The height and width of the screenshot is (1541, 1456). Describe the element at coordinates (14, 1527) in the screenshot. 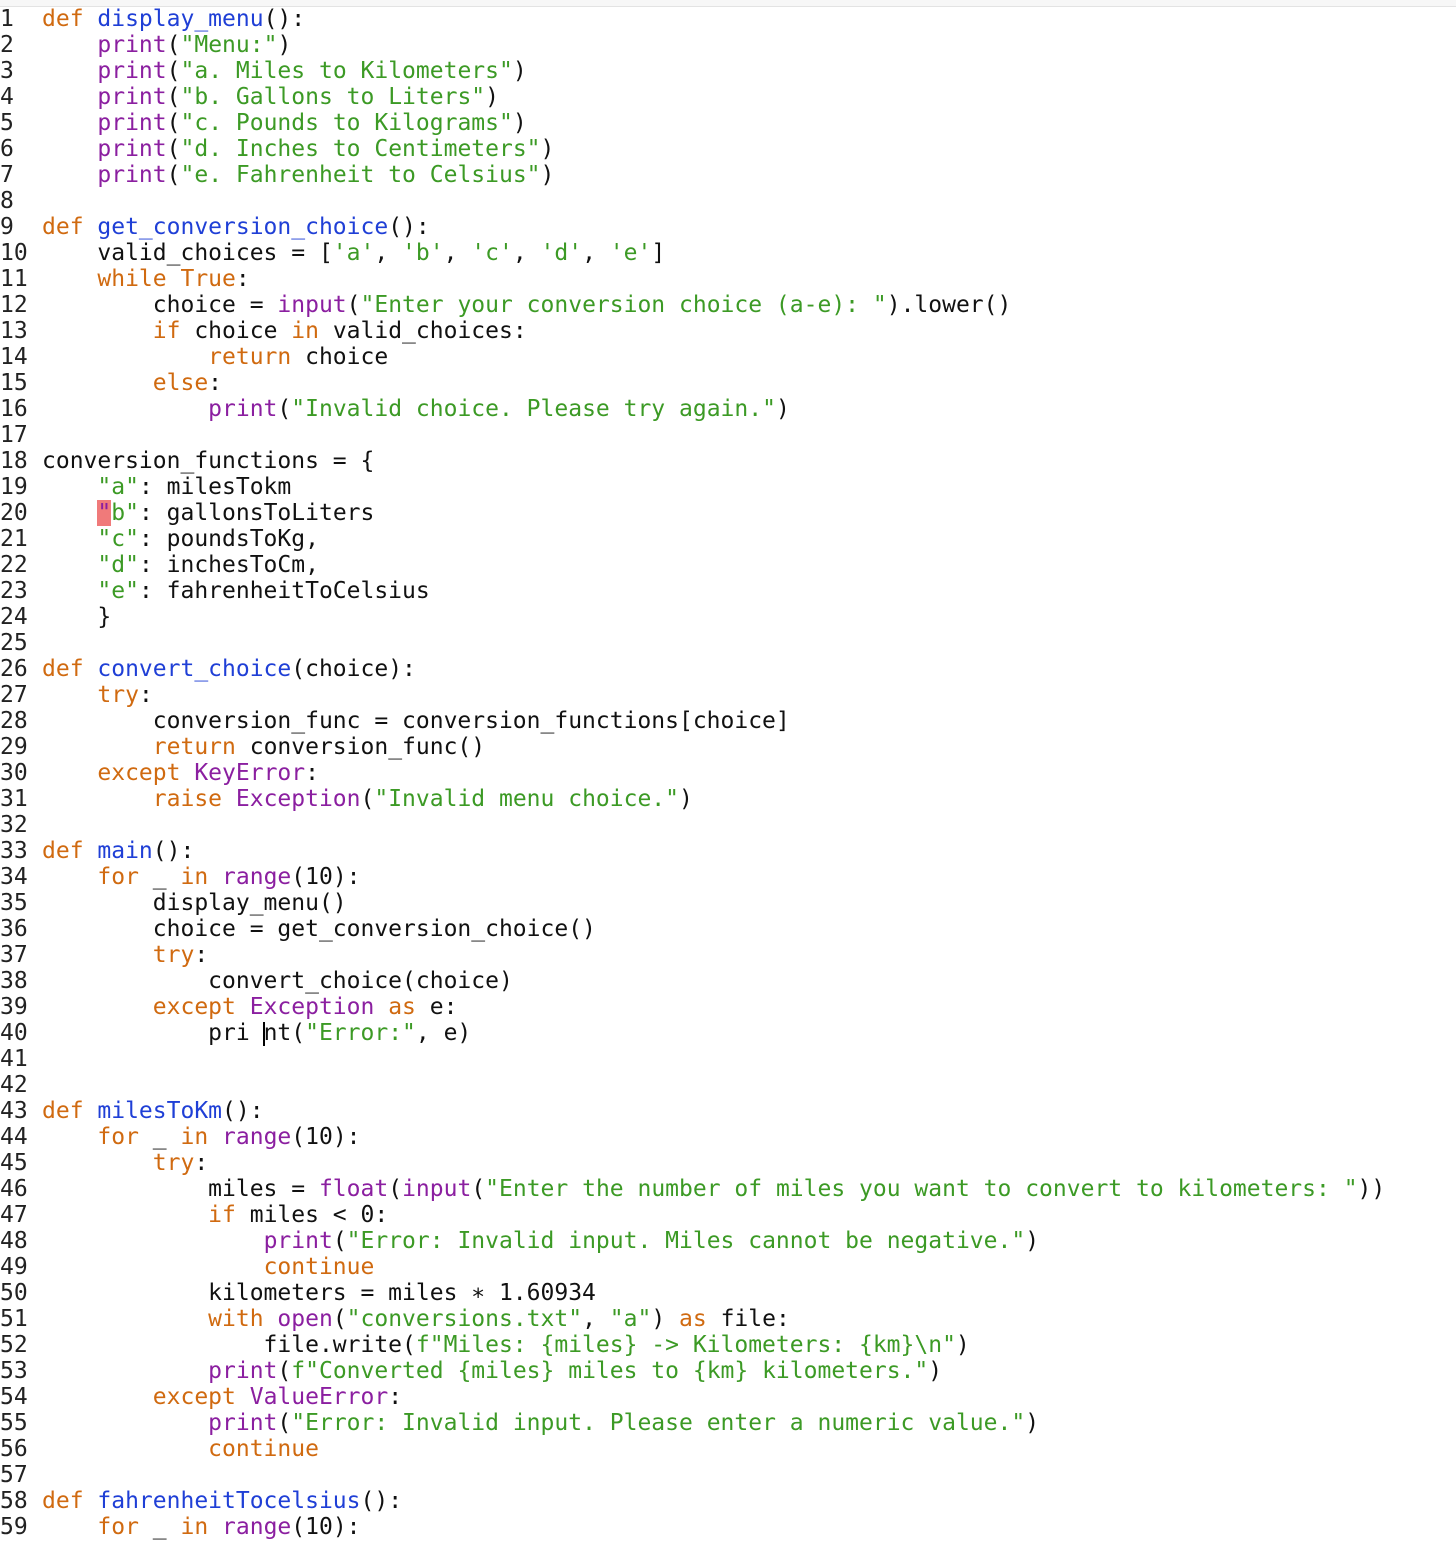

I see `line-number: 59` at that location.